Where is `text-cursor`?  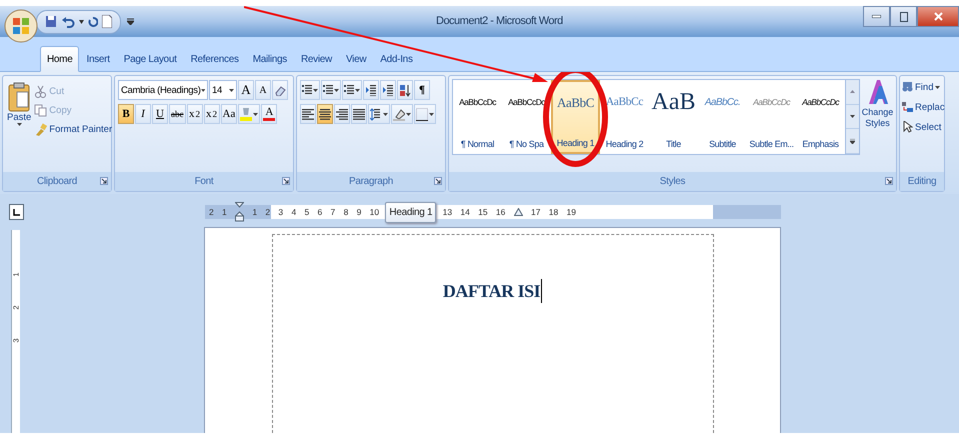
text-cursor is located at coordinates (541, 291).